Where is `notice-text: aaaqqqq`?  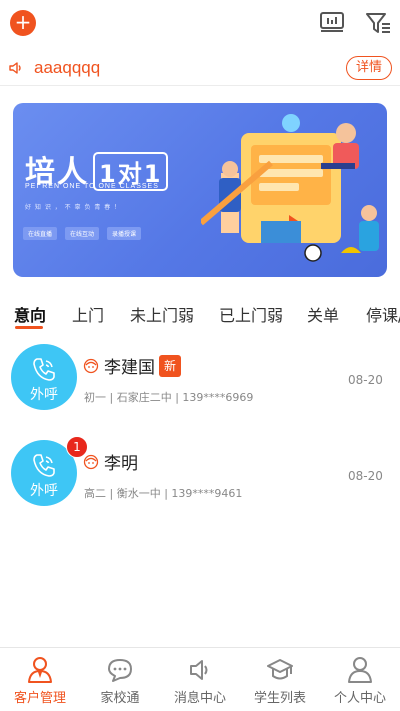
notice-text: aaaqqqq is located at coordinates (67, 67).